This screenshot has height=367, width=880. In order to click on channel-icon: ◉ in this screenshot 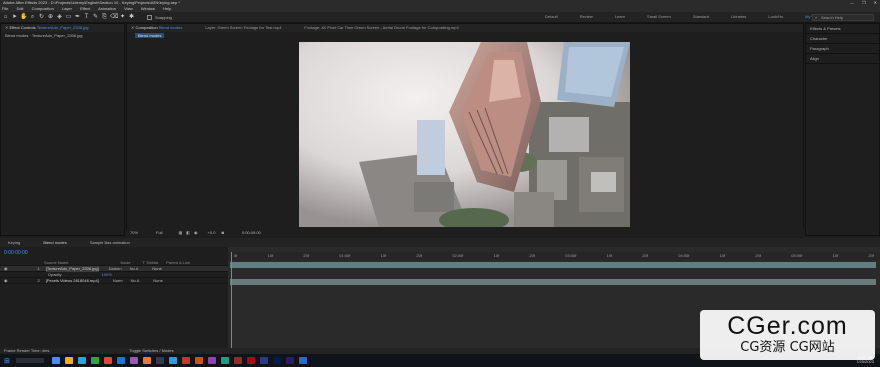, I will do `click(196, 232)`.